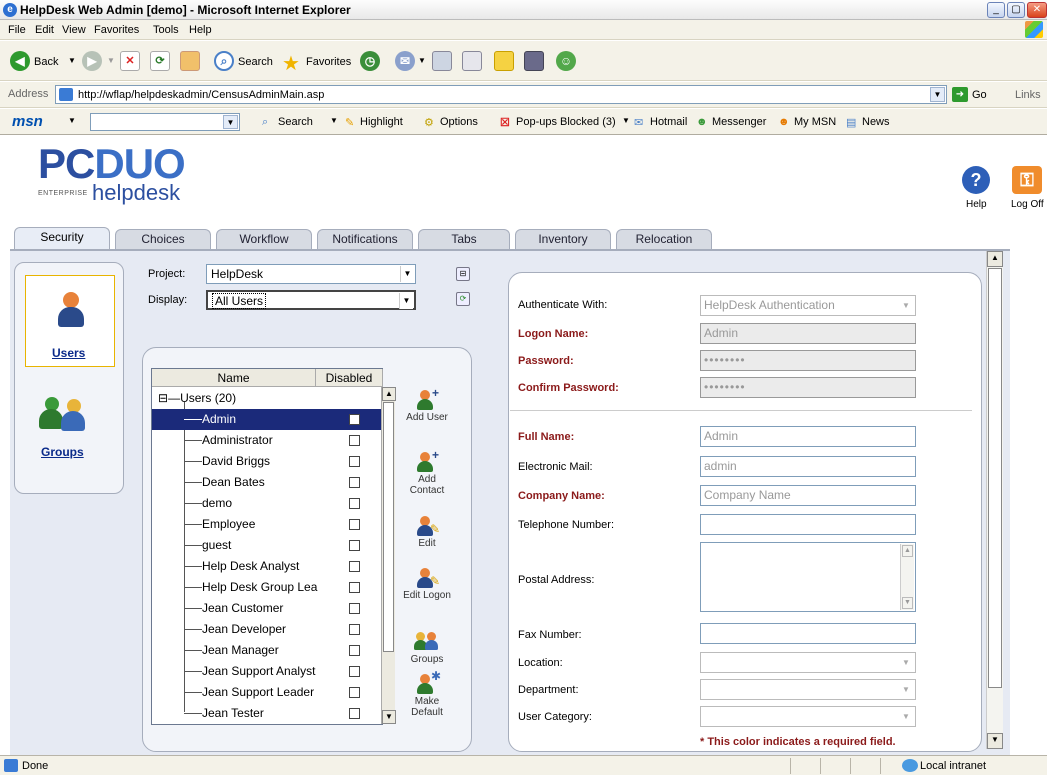 Image resolution: width=1047 pixels, height=775 pixels. What do you see at coordinates (808, 360) in the screenshot?
I see `password-input: ••••••••` at bounding box center [808, 360].